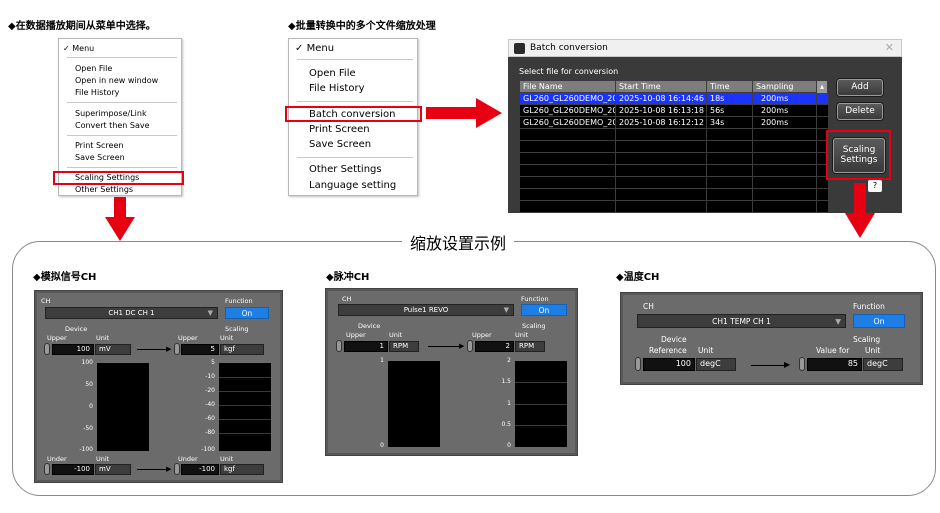  What do you see at coordinates (494, 346) in the screenshot?
I see `scaling-upper-input: 2` at bounding box center [494, 346].